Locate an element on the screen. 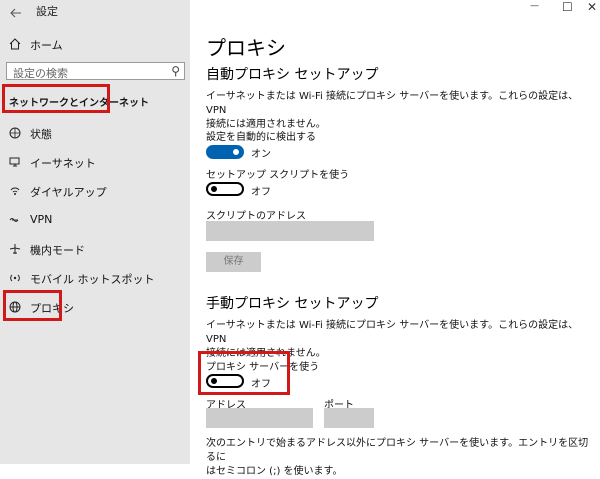 The height and width of the screenshot is (479, 600). sidebar-item-home: ホーム is located at coordinates (94, 45).